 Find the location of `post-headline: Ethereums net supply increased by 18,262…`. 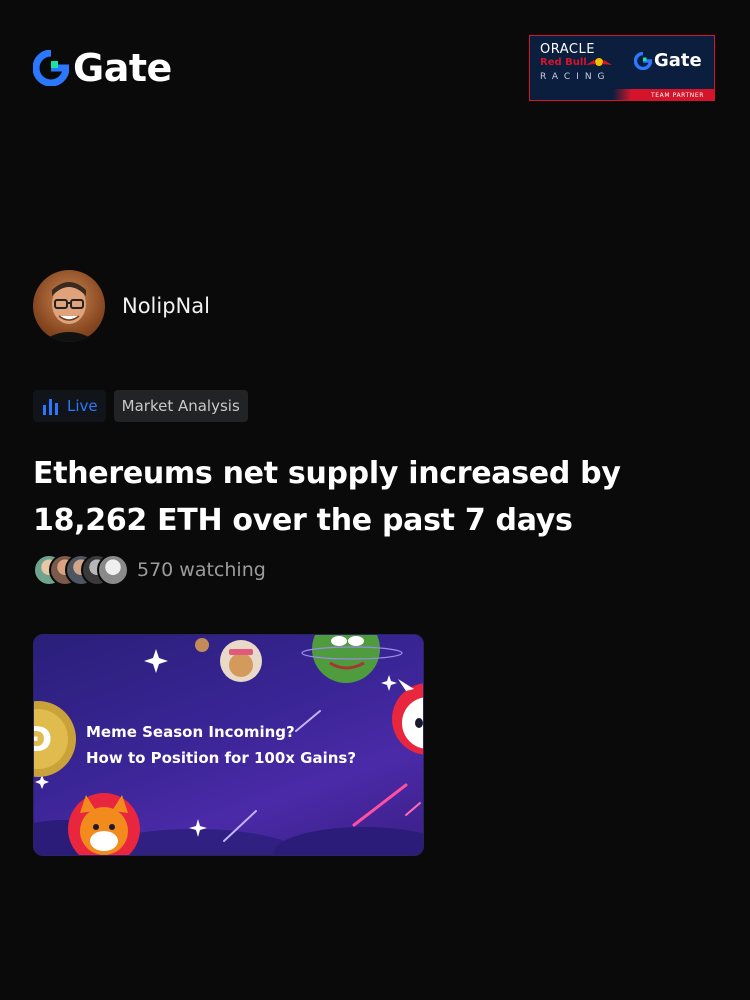

post-headline: Ethereums net supply increased by 18,262… is located at coordinates (358, 497).